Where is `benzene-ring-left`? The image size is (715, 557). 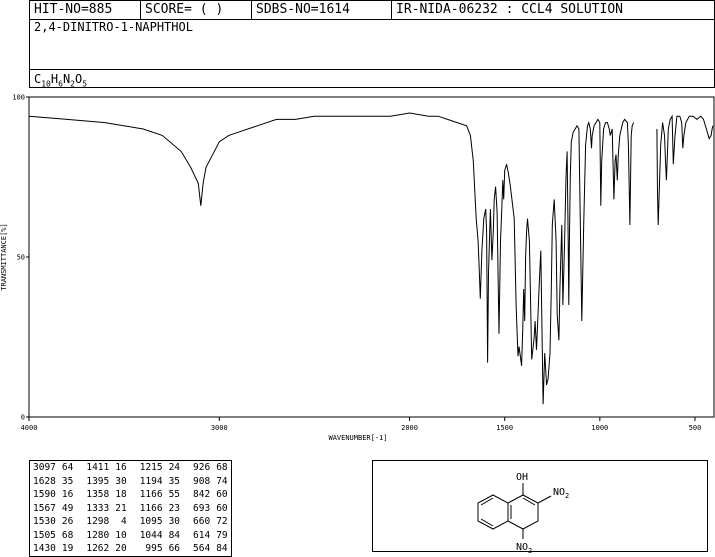 benzene-ring-left is located at coordinates (493, 512).